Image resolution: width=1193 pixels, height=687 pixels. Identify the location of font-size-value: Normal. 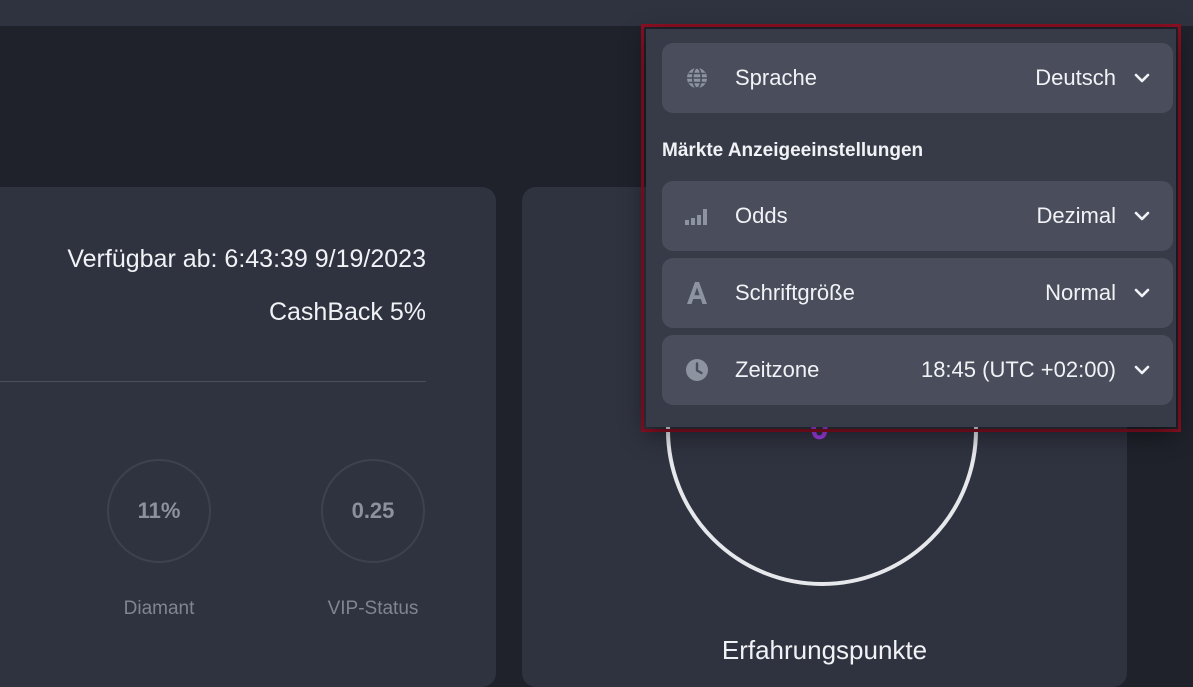
(1080, 292).